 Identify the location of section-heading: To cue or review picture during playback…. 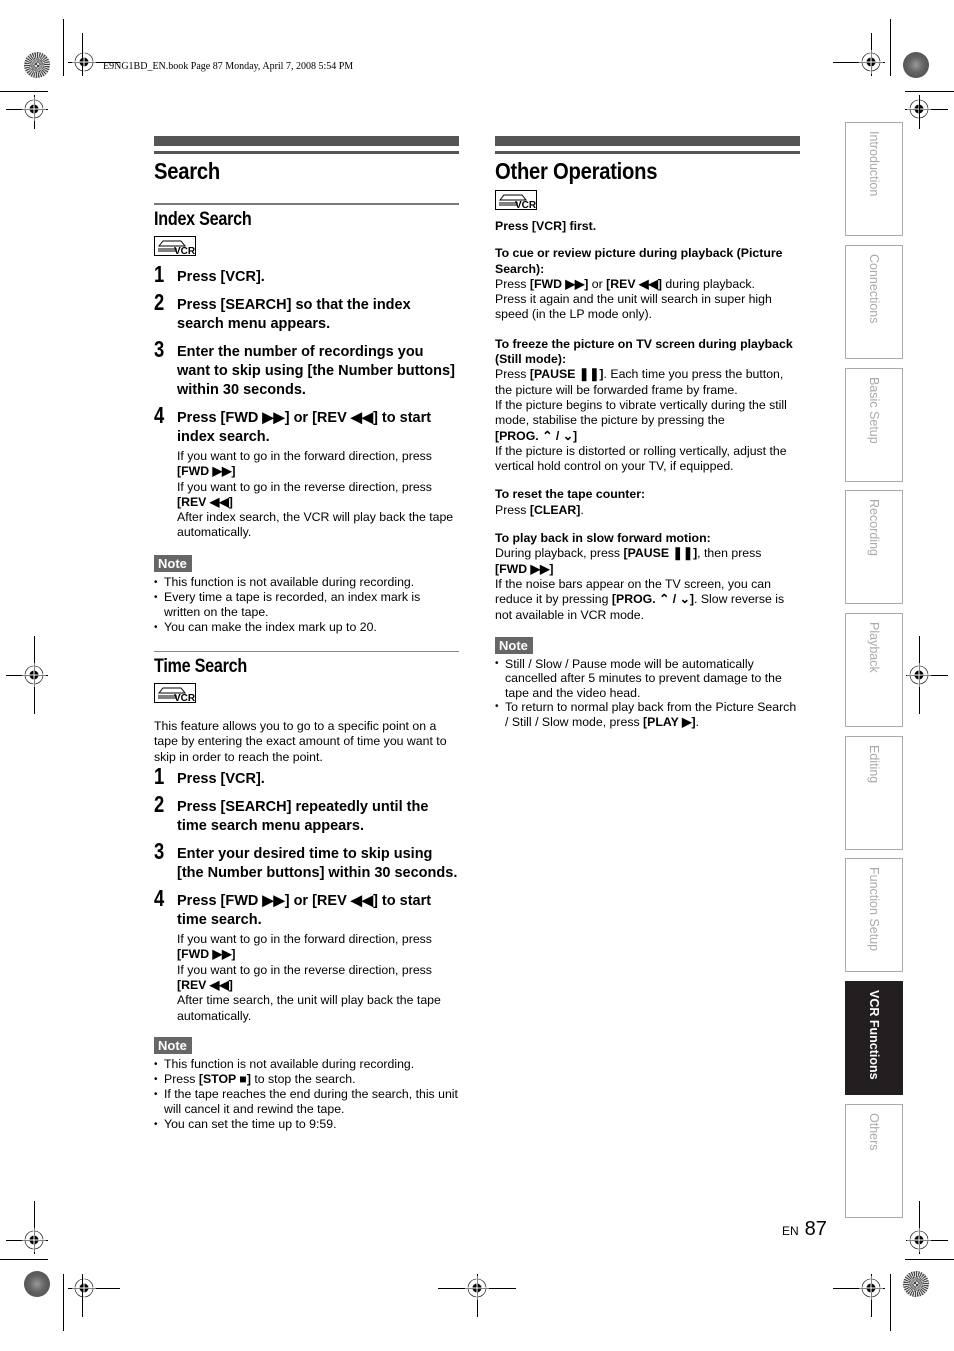
(639, 261).